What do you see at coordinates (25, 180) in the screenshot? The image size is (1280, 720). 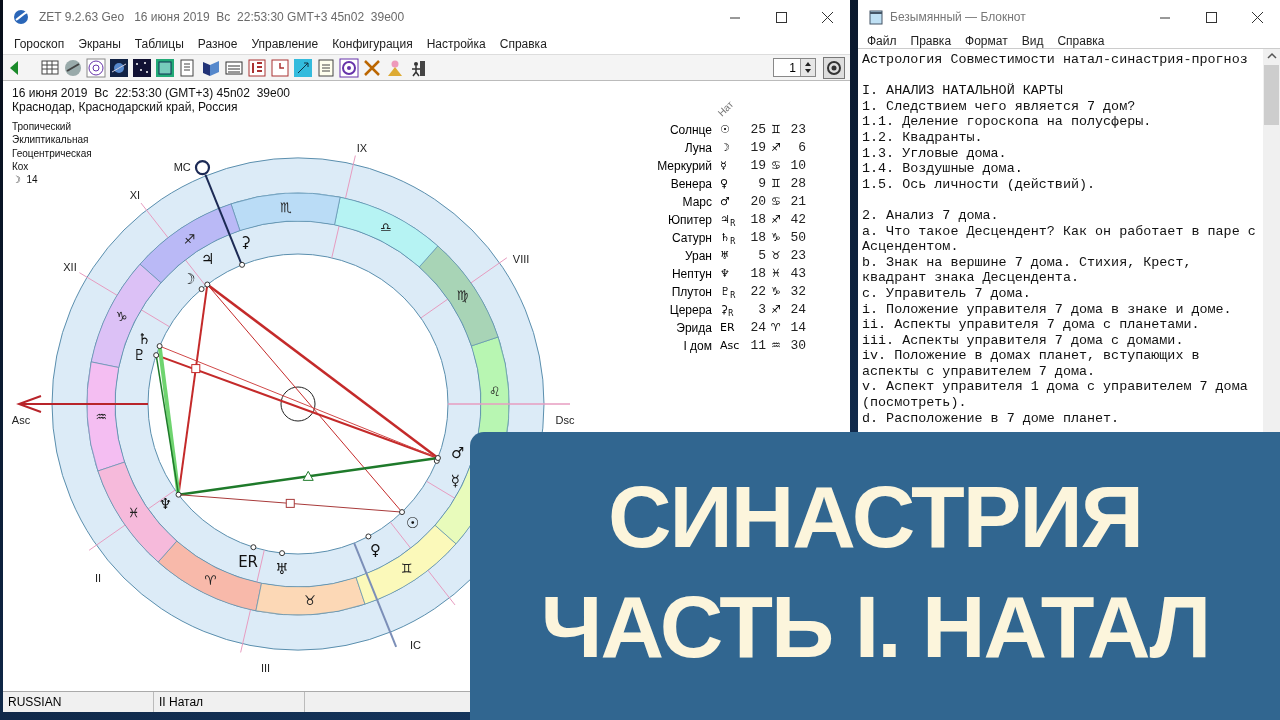 I see `setting-text: ☽ 14` at bounding box center [25, 180].